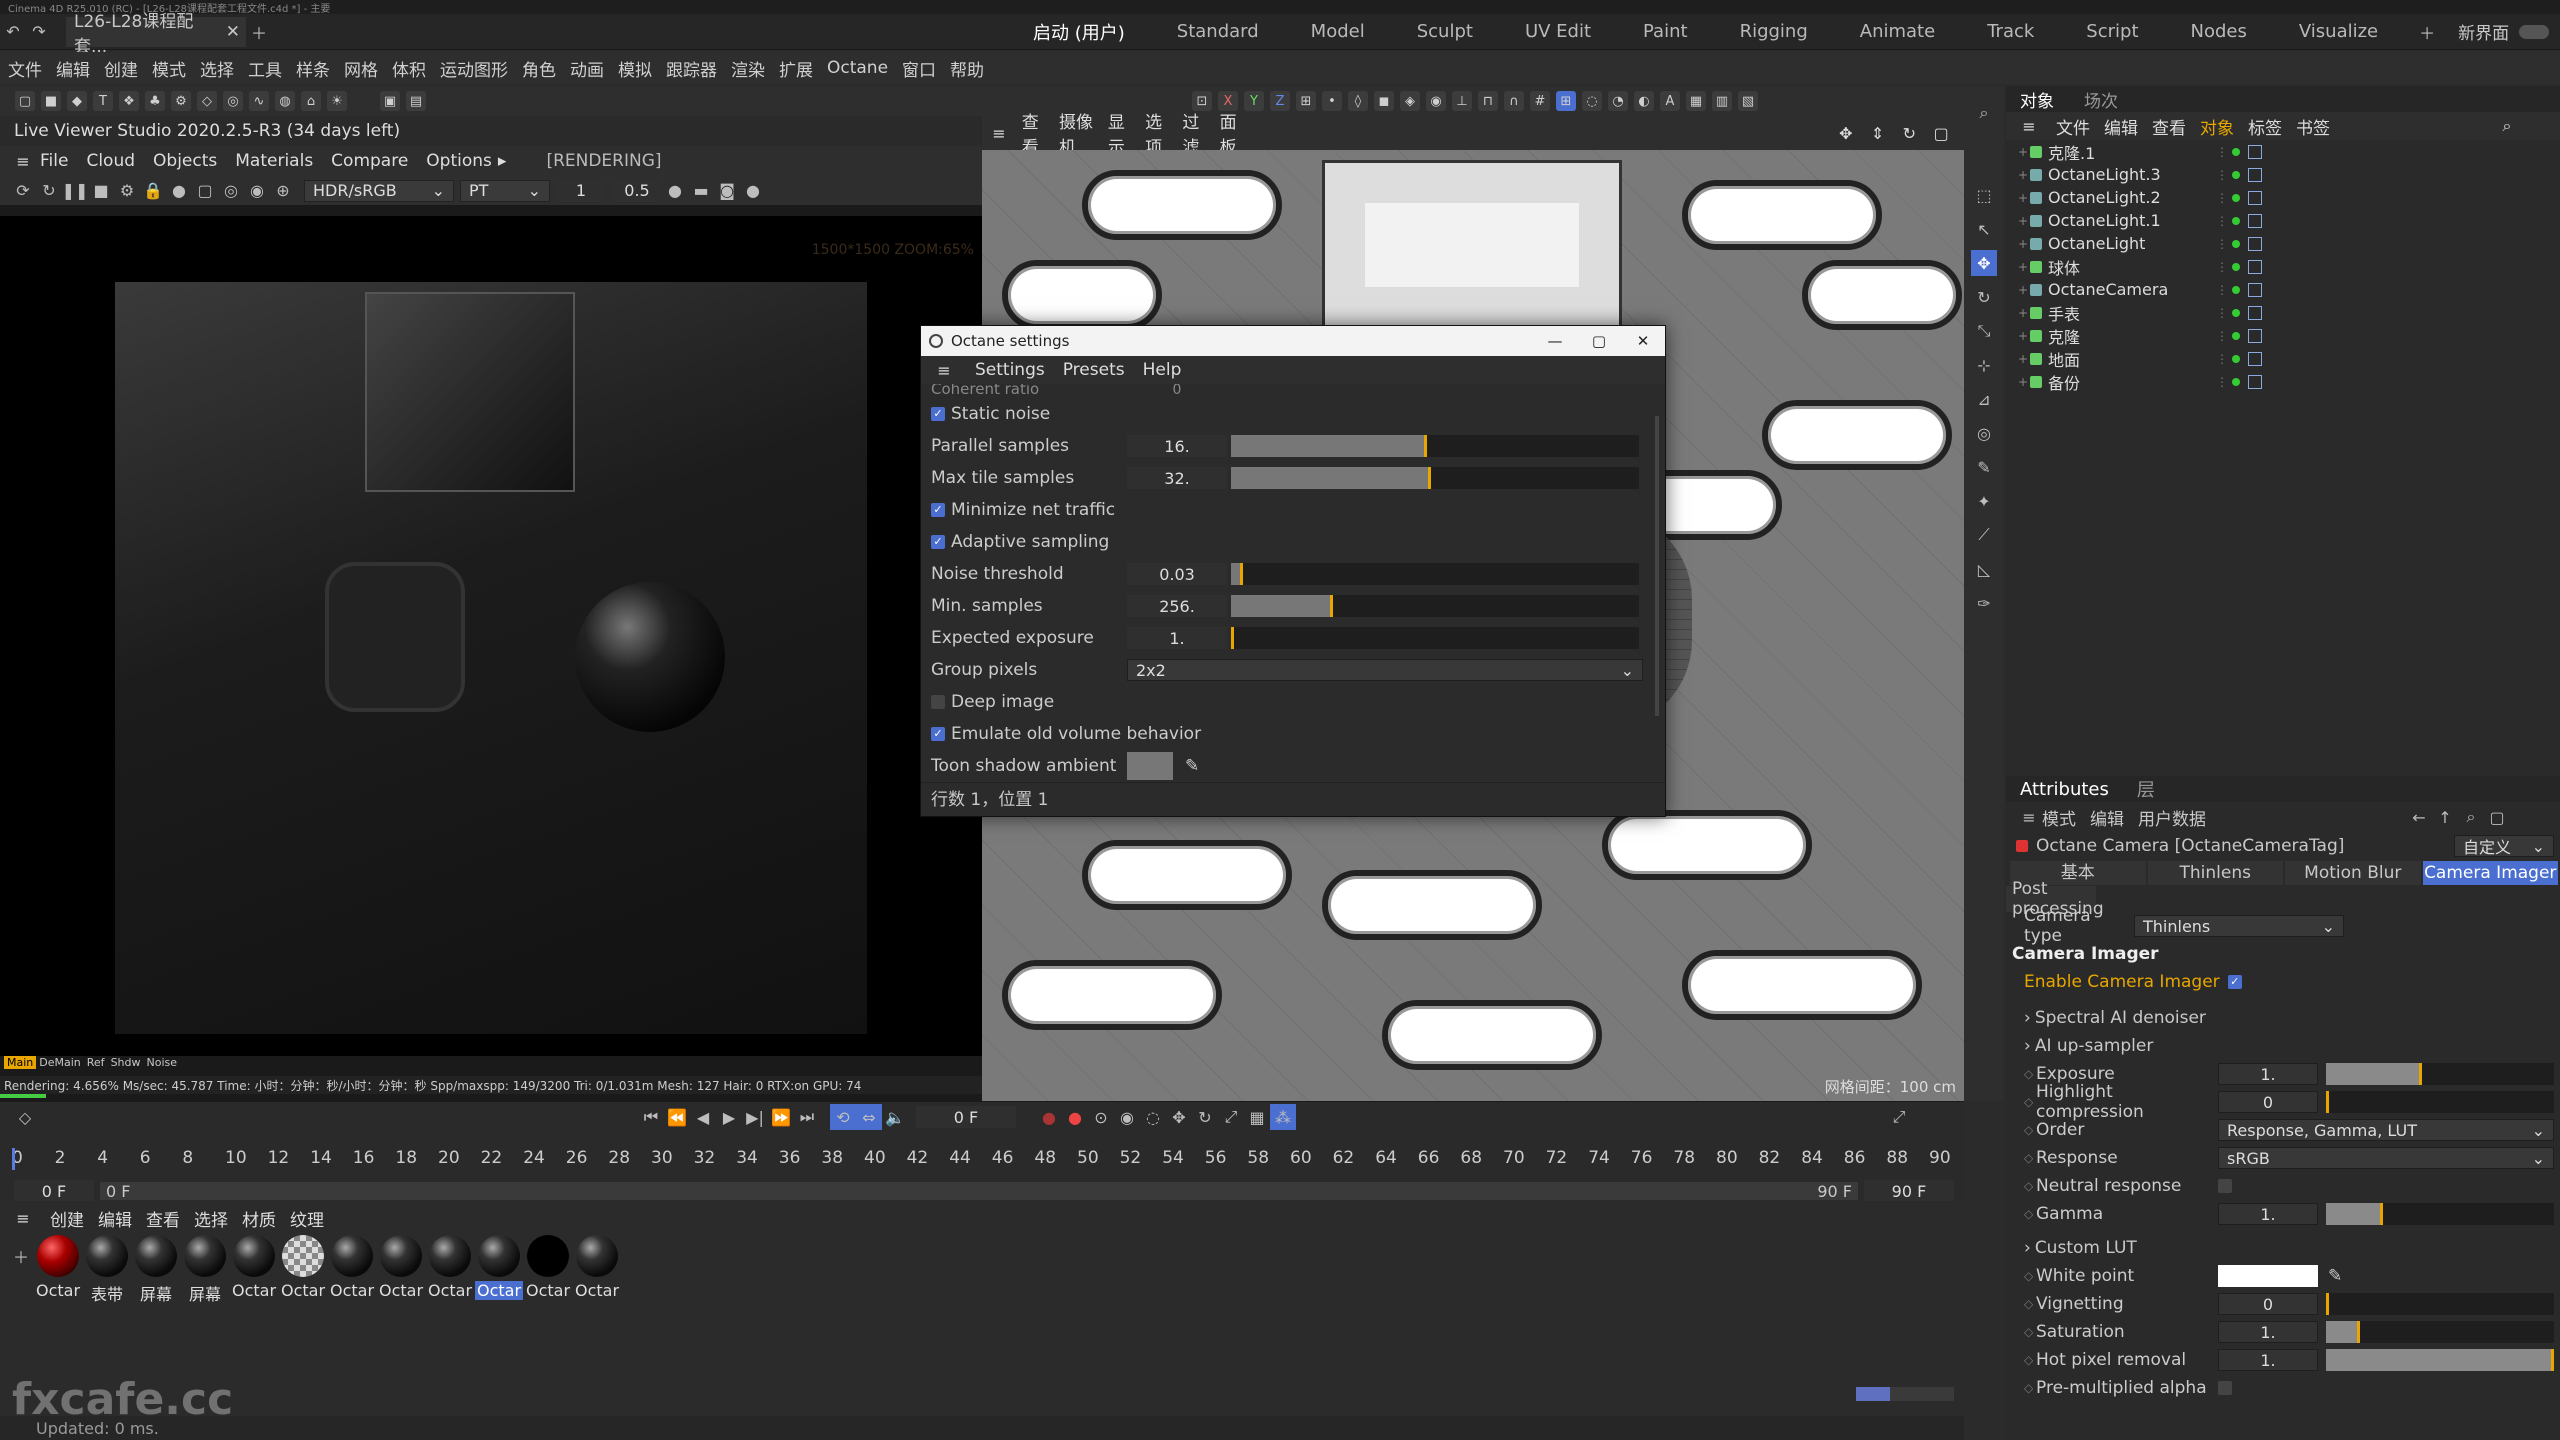  I want to click on y-axis-icon: Y, so click(1254, 101).